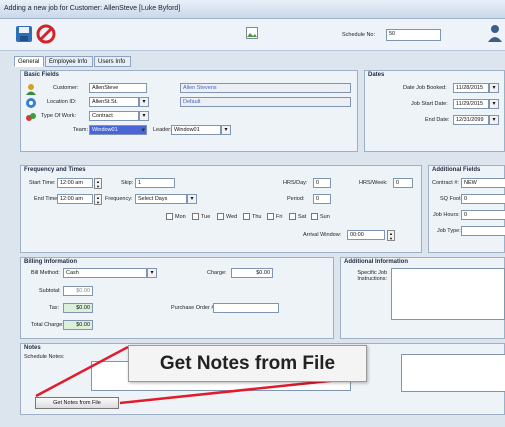 The image size is (505, 427). I want to click on annotation-callout: Get Notes from File, so click(247, 363).